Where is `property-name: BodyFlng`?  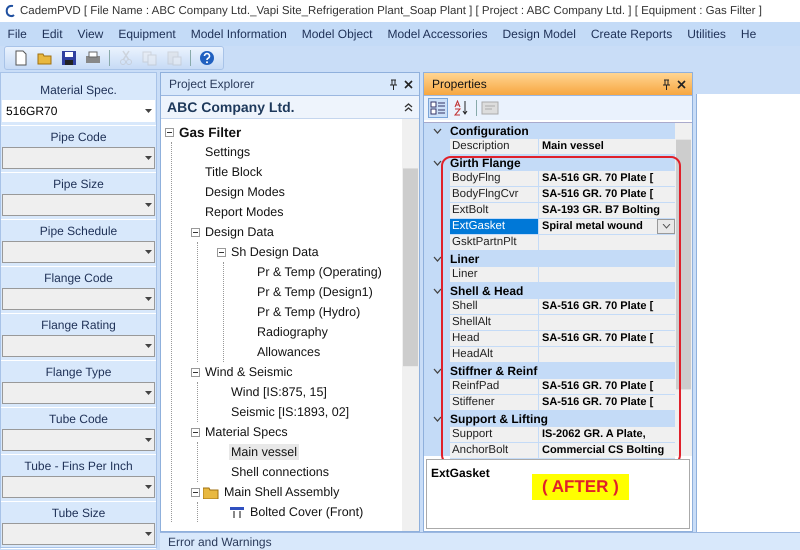 property-name: BodyFlng is located at coordinates (494, 178).